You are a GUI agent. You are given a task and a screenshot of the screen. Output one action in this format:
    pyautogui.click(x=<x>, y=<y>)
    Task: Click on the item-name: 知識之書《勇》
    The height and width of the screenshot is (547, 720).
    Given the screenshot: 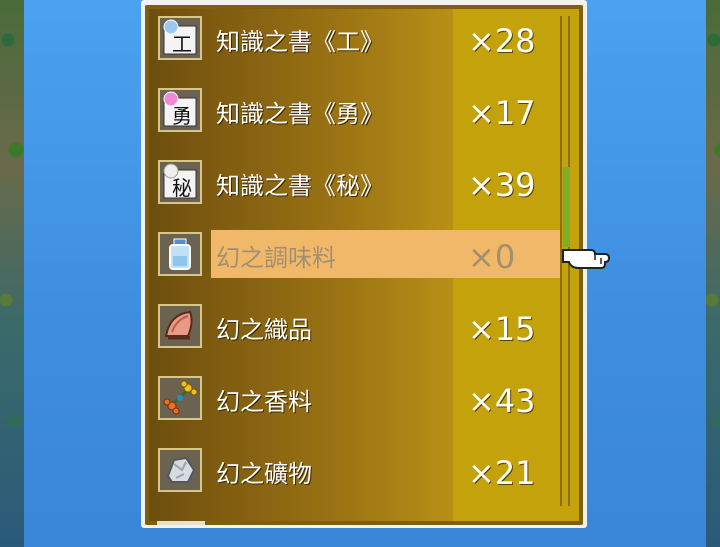 What is the action you would take?
    pyautogui.click(x=300, y=114)
    